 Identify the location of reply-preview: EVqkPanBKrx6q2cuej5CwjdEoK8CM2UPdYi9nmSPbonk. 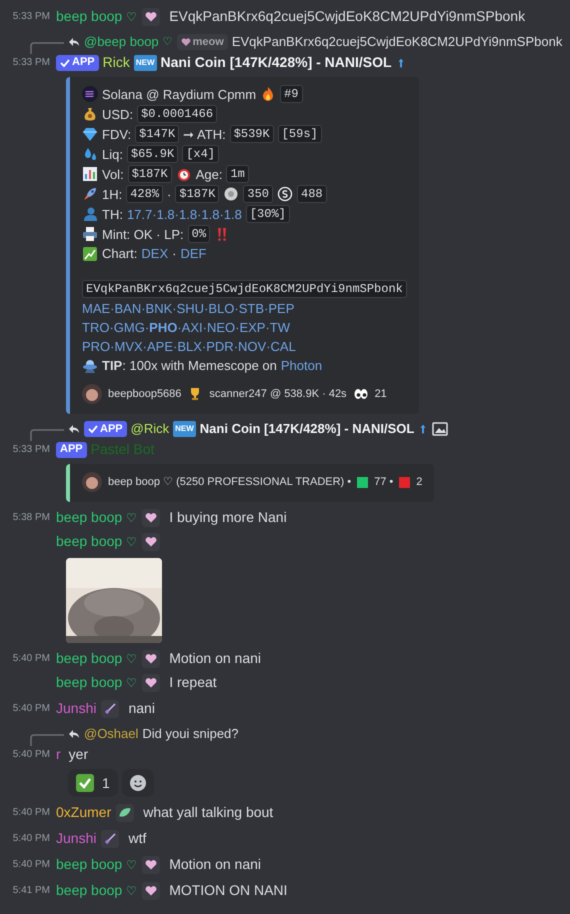
(397, 42).